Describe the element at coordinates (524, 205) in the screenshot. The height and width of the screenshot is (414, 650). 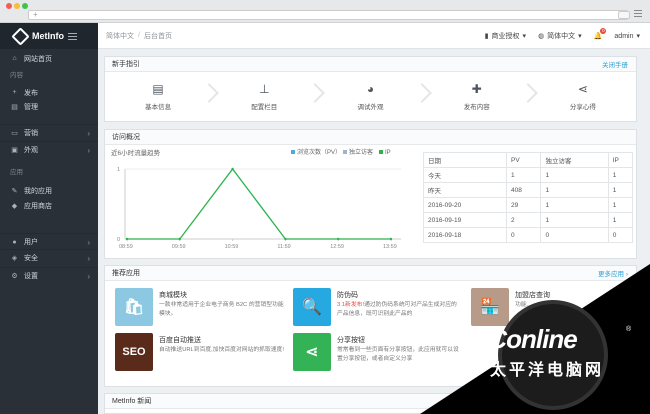
I see `table-cell: 29` at that location.